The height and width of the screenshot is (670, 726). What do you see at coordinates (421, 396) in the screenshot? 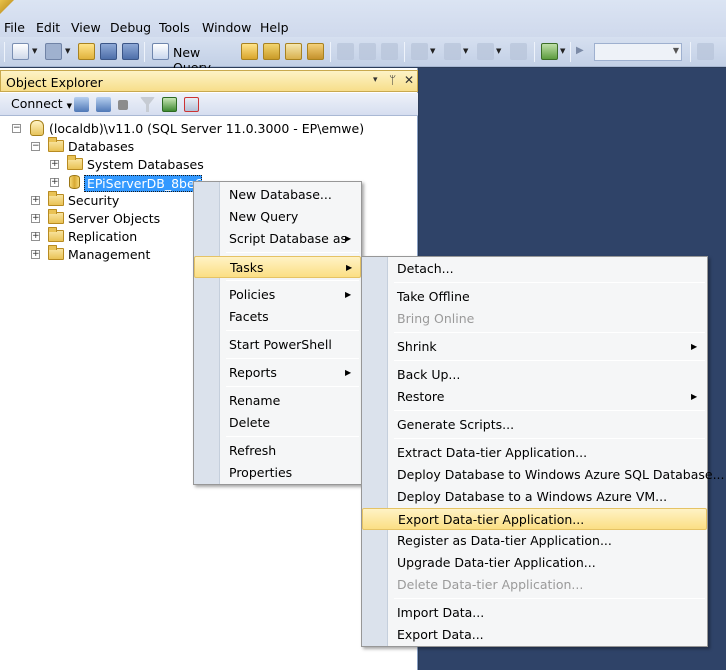
I see `menu-item-label: Restore` at bounding box center [421, 396].